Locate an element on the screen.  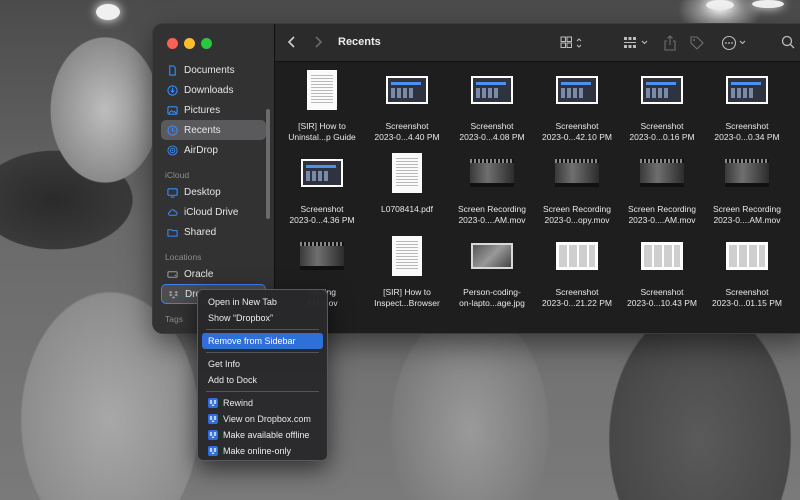
file-item: Screenshot 2023-0...10.43 PM is located at coordinates (662, 271).